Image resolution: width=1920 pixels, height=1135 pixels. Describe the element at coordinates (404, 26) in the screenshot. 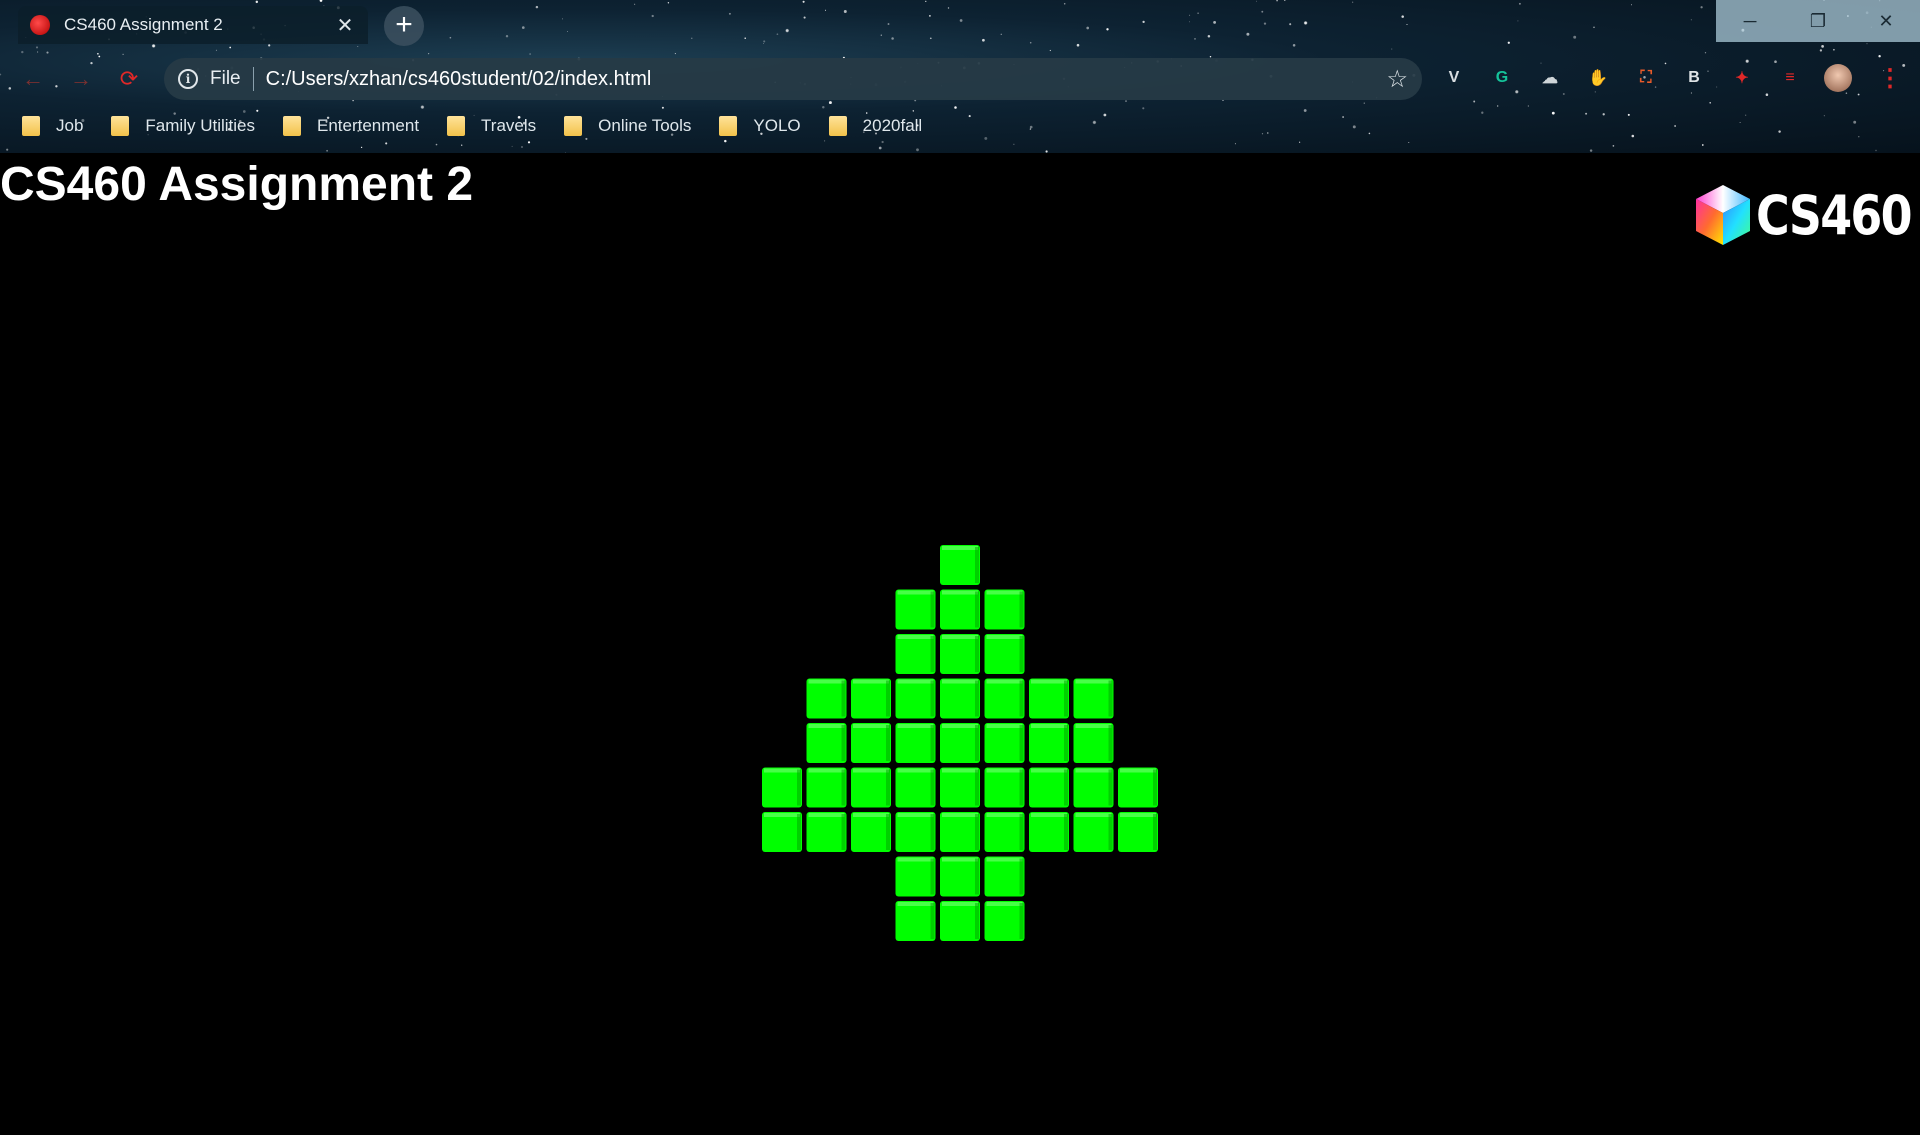

I see `new-tab-button: +` at that location.